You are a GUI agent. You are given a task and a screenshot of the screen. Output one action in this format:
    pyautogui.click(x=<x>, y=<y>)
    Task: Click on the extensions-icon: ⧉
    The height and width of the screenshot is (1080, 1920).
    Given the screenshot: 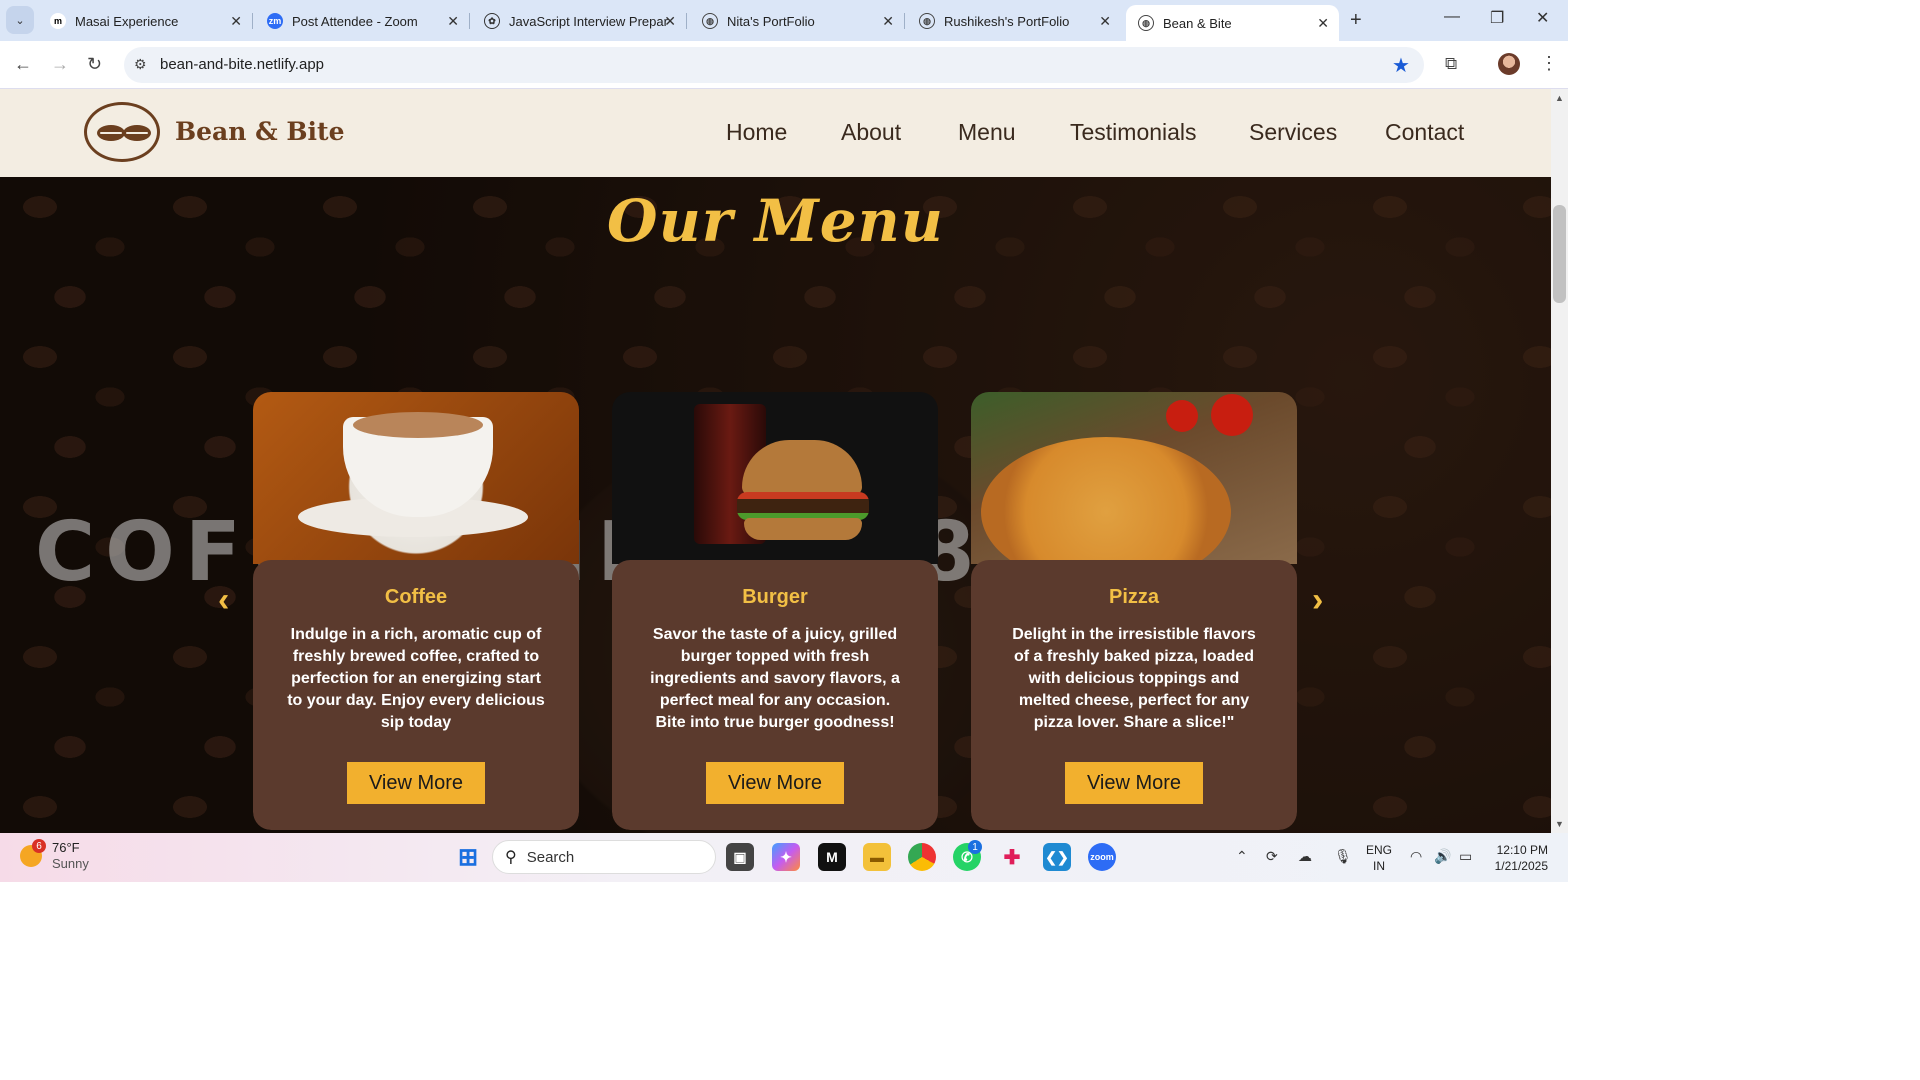 What is the action you would take?
    pyautogui.click(x=1451, y=64)
    